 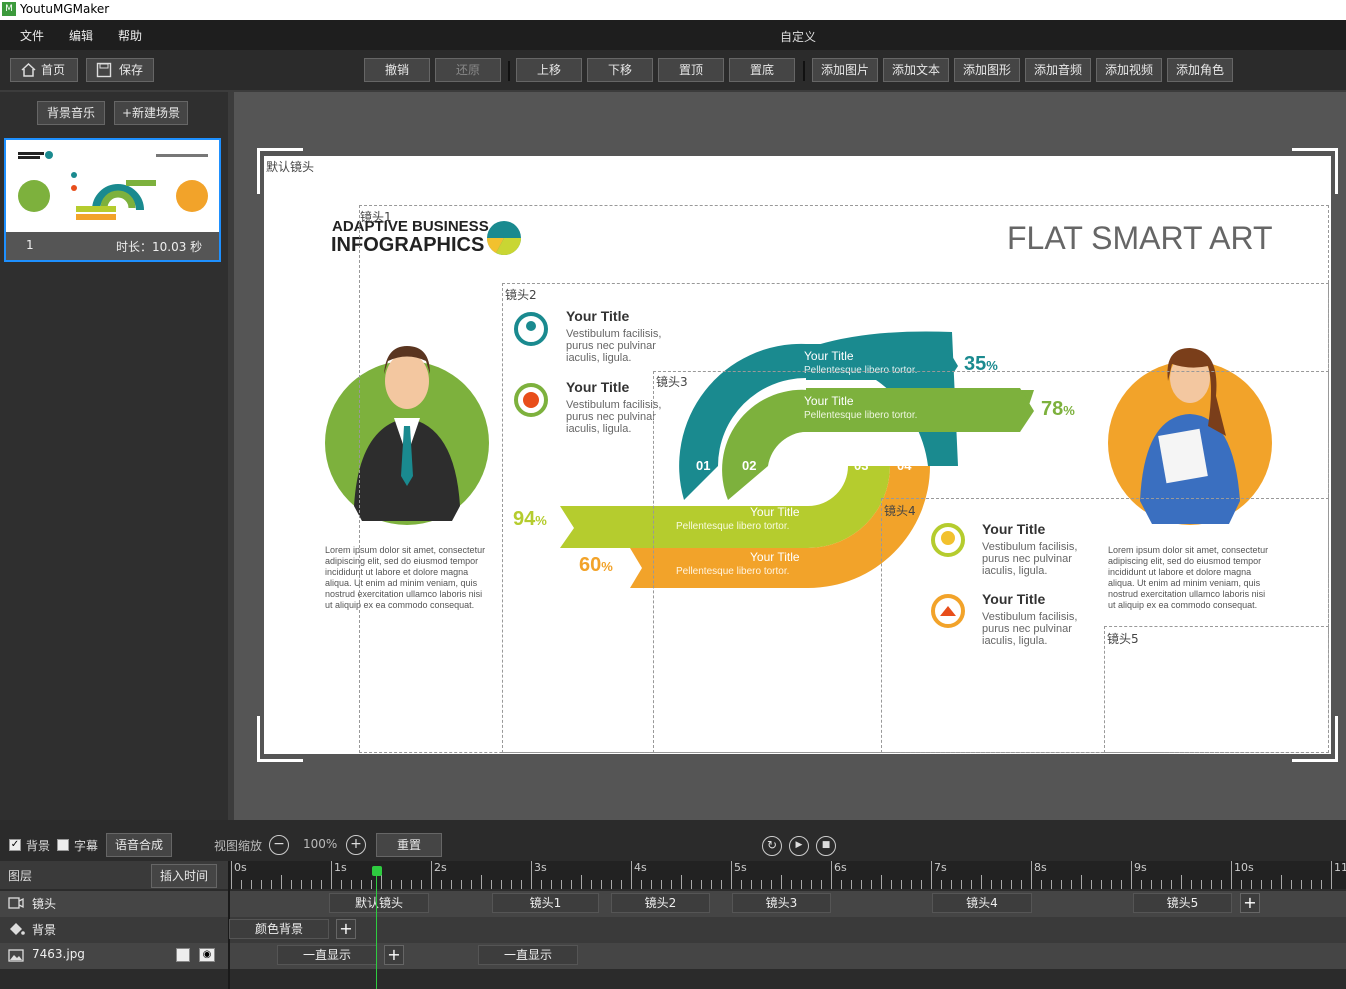 I want to click on add-role-button: 添加角色, so click(x=1200, y=70).